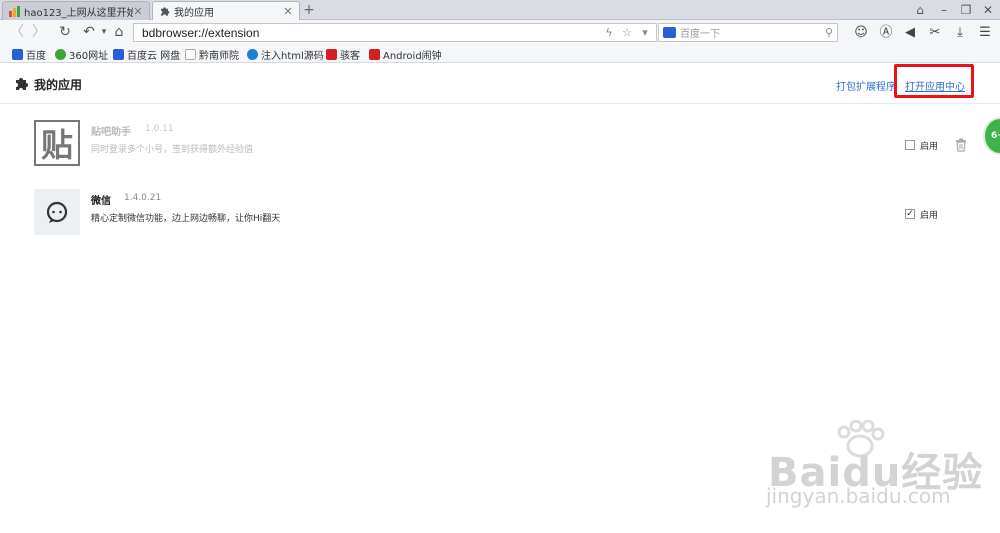  What do you see at coordinates (14, 11) in the screenshot?
I see `hao123-icon` at bounding box center [14, 11].